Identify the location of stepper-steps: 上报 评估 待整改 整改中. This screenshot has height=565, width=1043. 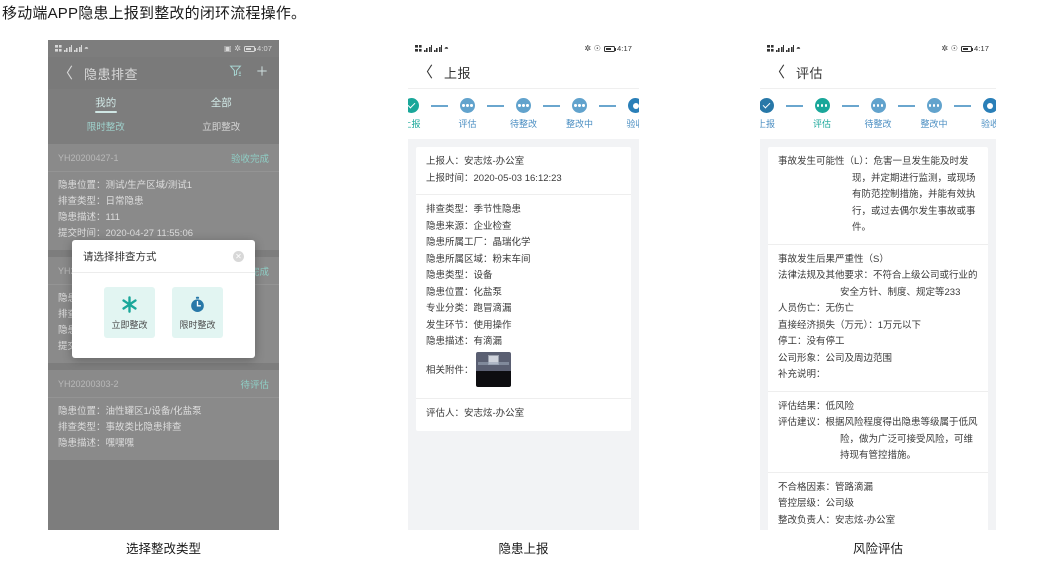
(523, 114).